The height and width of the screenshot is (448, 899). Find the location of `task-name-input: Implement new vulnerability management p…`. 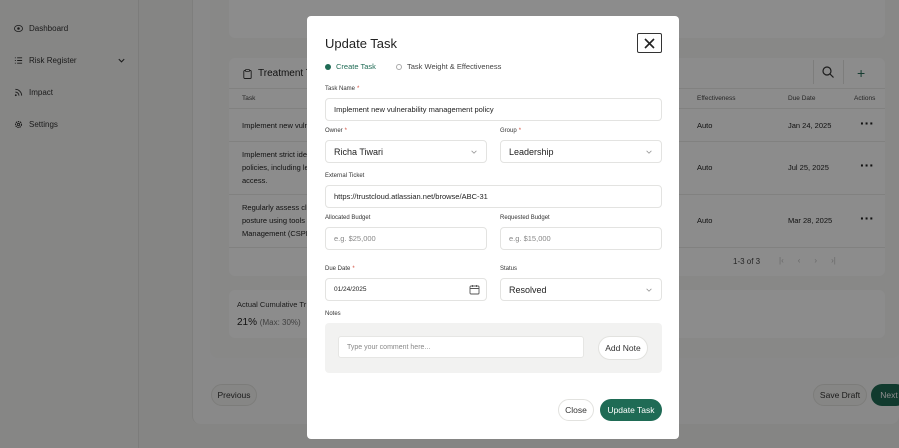

task-name-input: Implement new vulnerability management p… is located at coordinates (493, 109).